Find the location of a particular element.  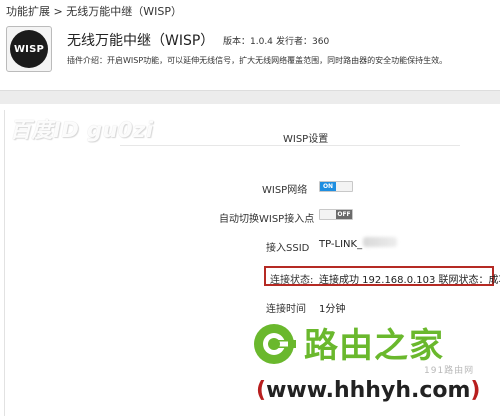

auto-switch-toggle-knob: OFF is located at coordinates (344, 214).